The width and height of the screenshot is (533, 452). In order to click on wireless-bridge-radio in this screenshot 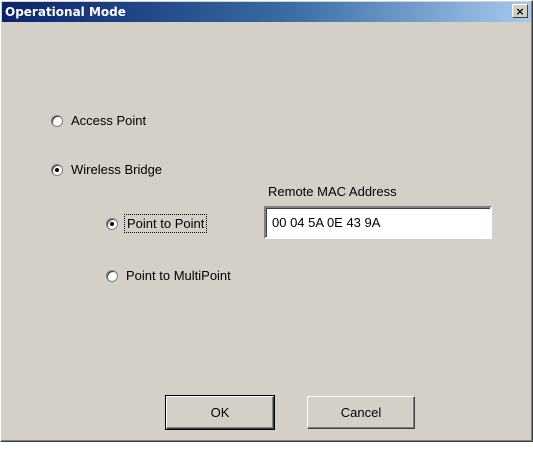, I will do `click(57, 169)`.